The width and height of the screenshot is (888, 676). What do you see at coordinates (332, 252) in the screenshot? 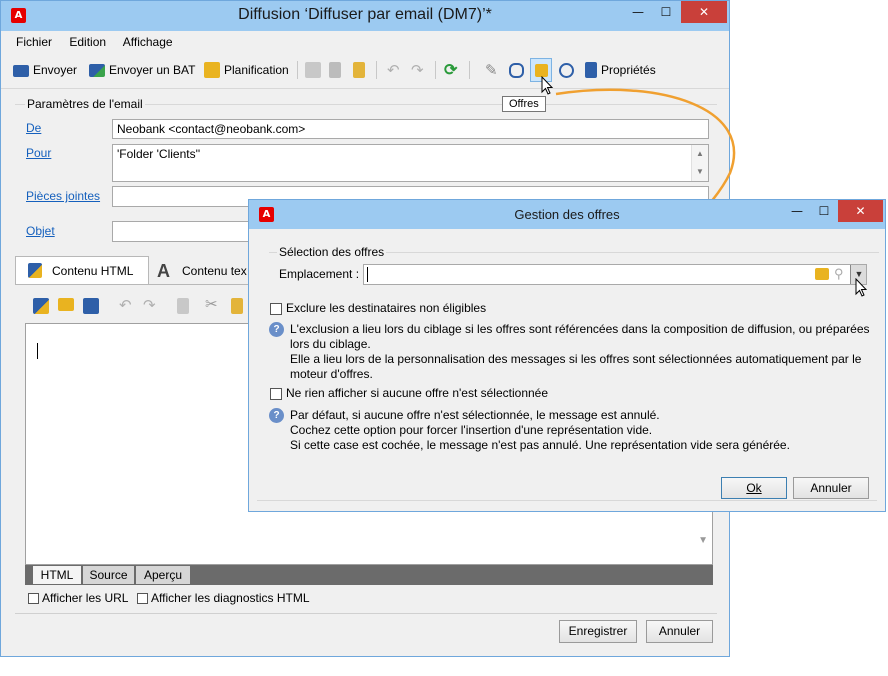
I see `offers-selection-title: Sélection des offres` at bounding box center [332, 252].